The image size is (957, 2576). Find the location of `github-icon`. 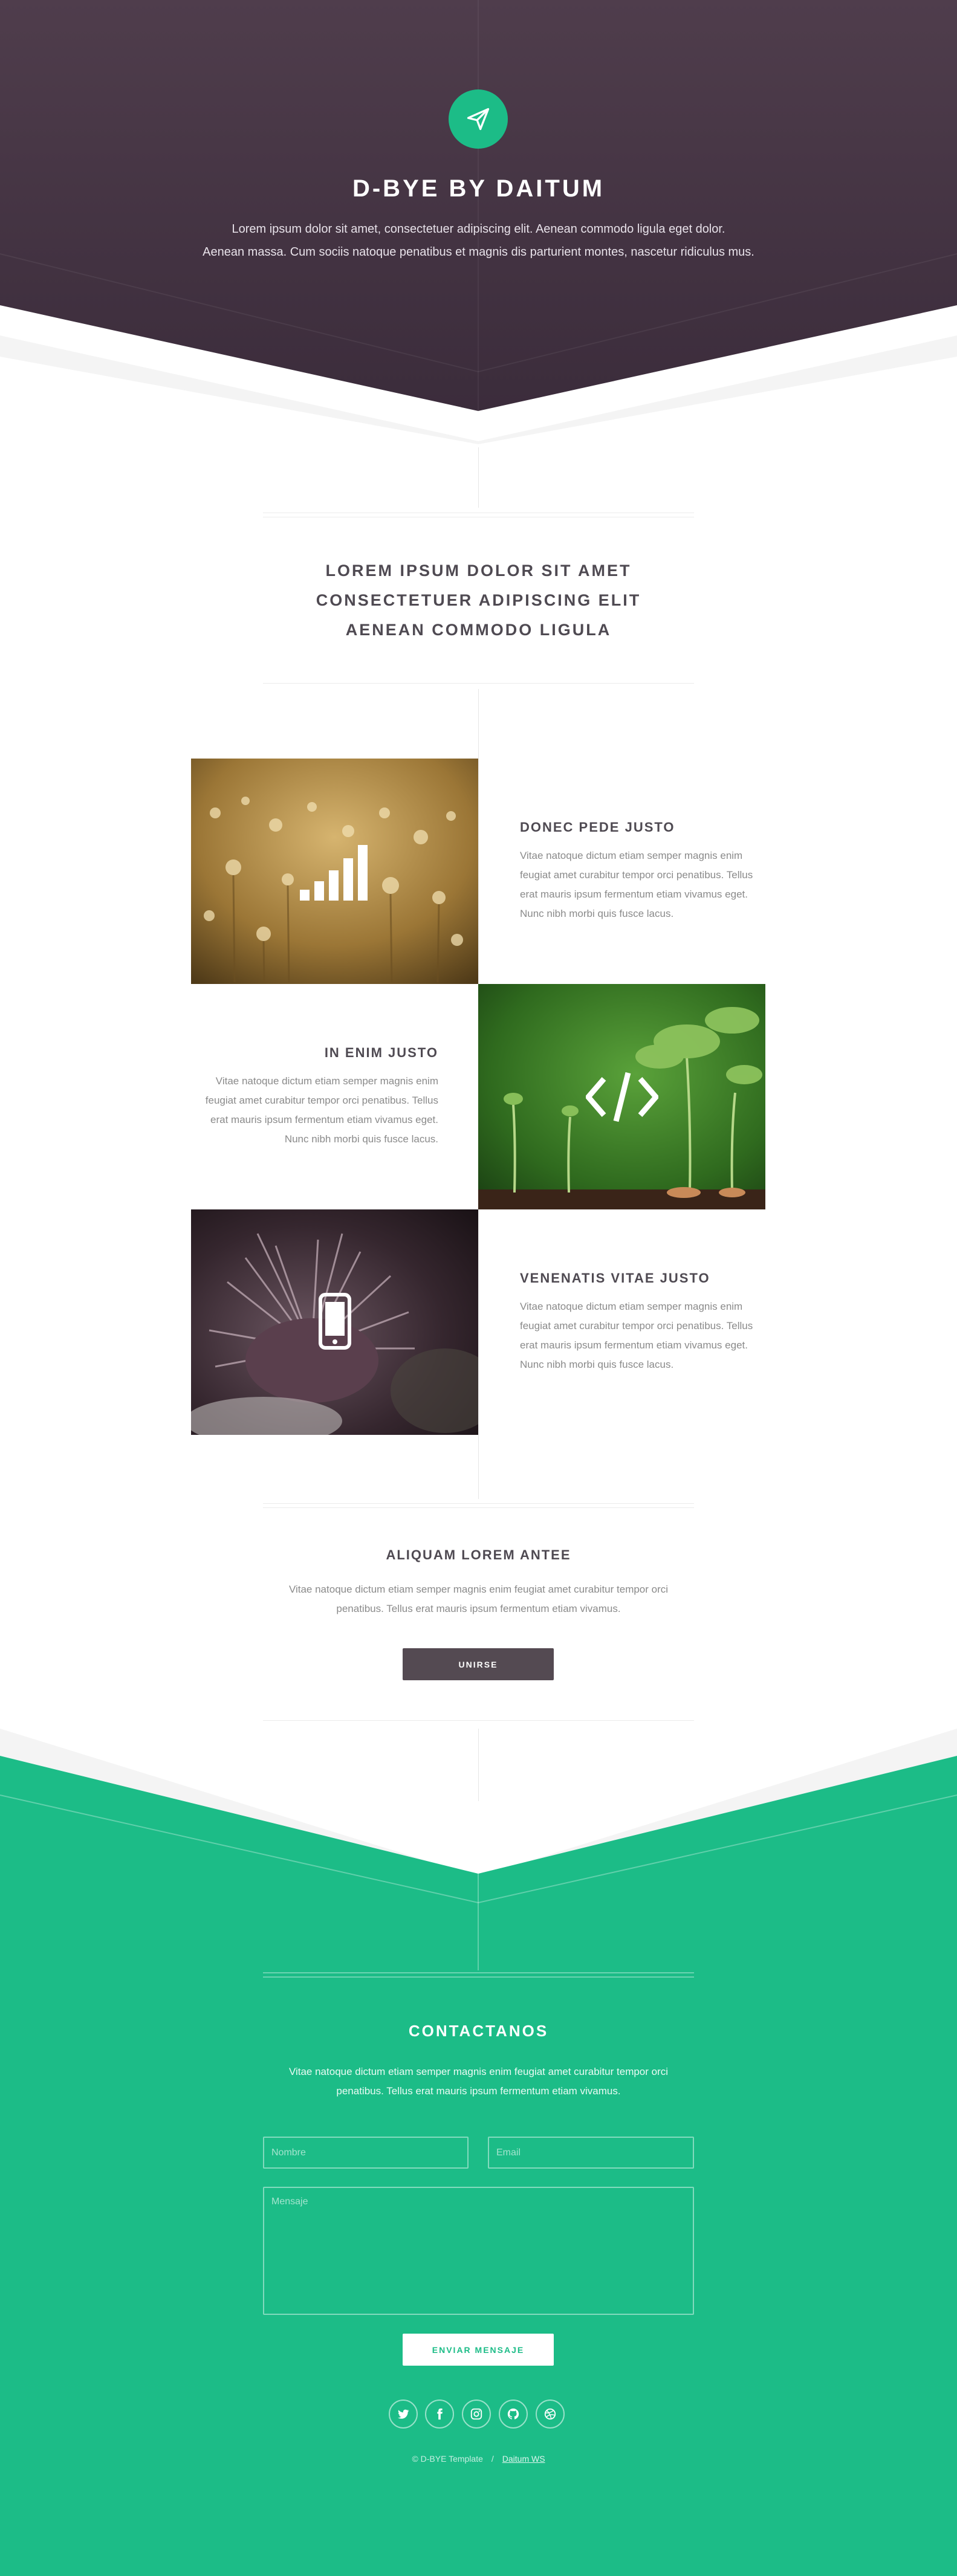

github-icon is located at coordinates (513, 2413).